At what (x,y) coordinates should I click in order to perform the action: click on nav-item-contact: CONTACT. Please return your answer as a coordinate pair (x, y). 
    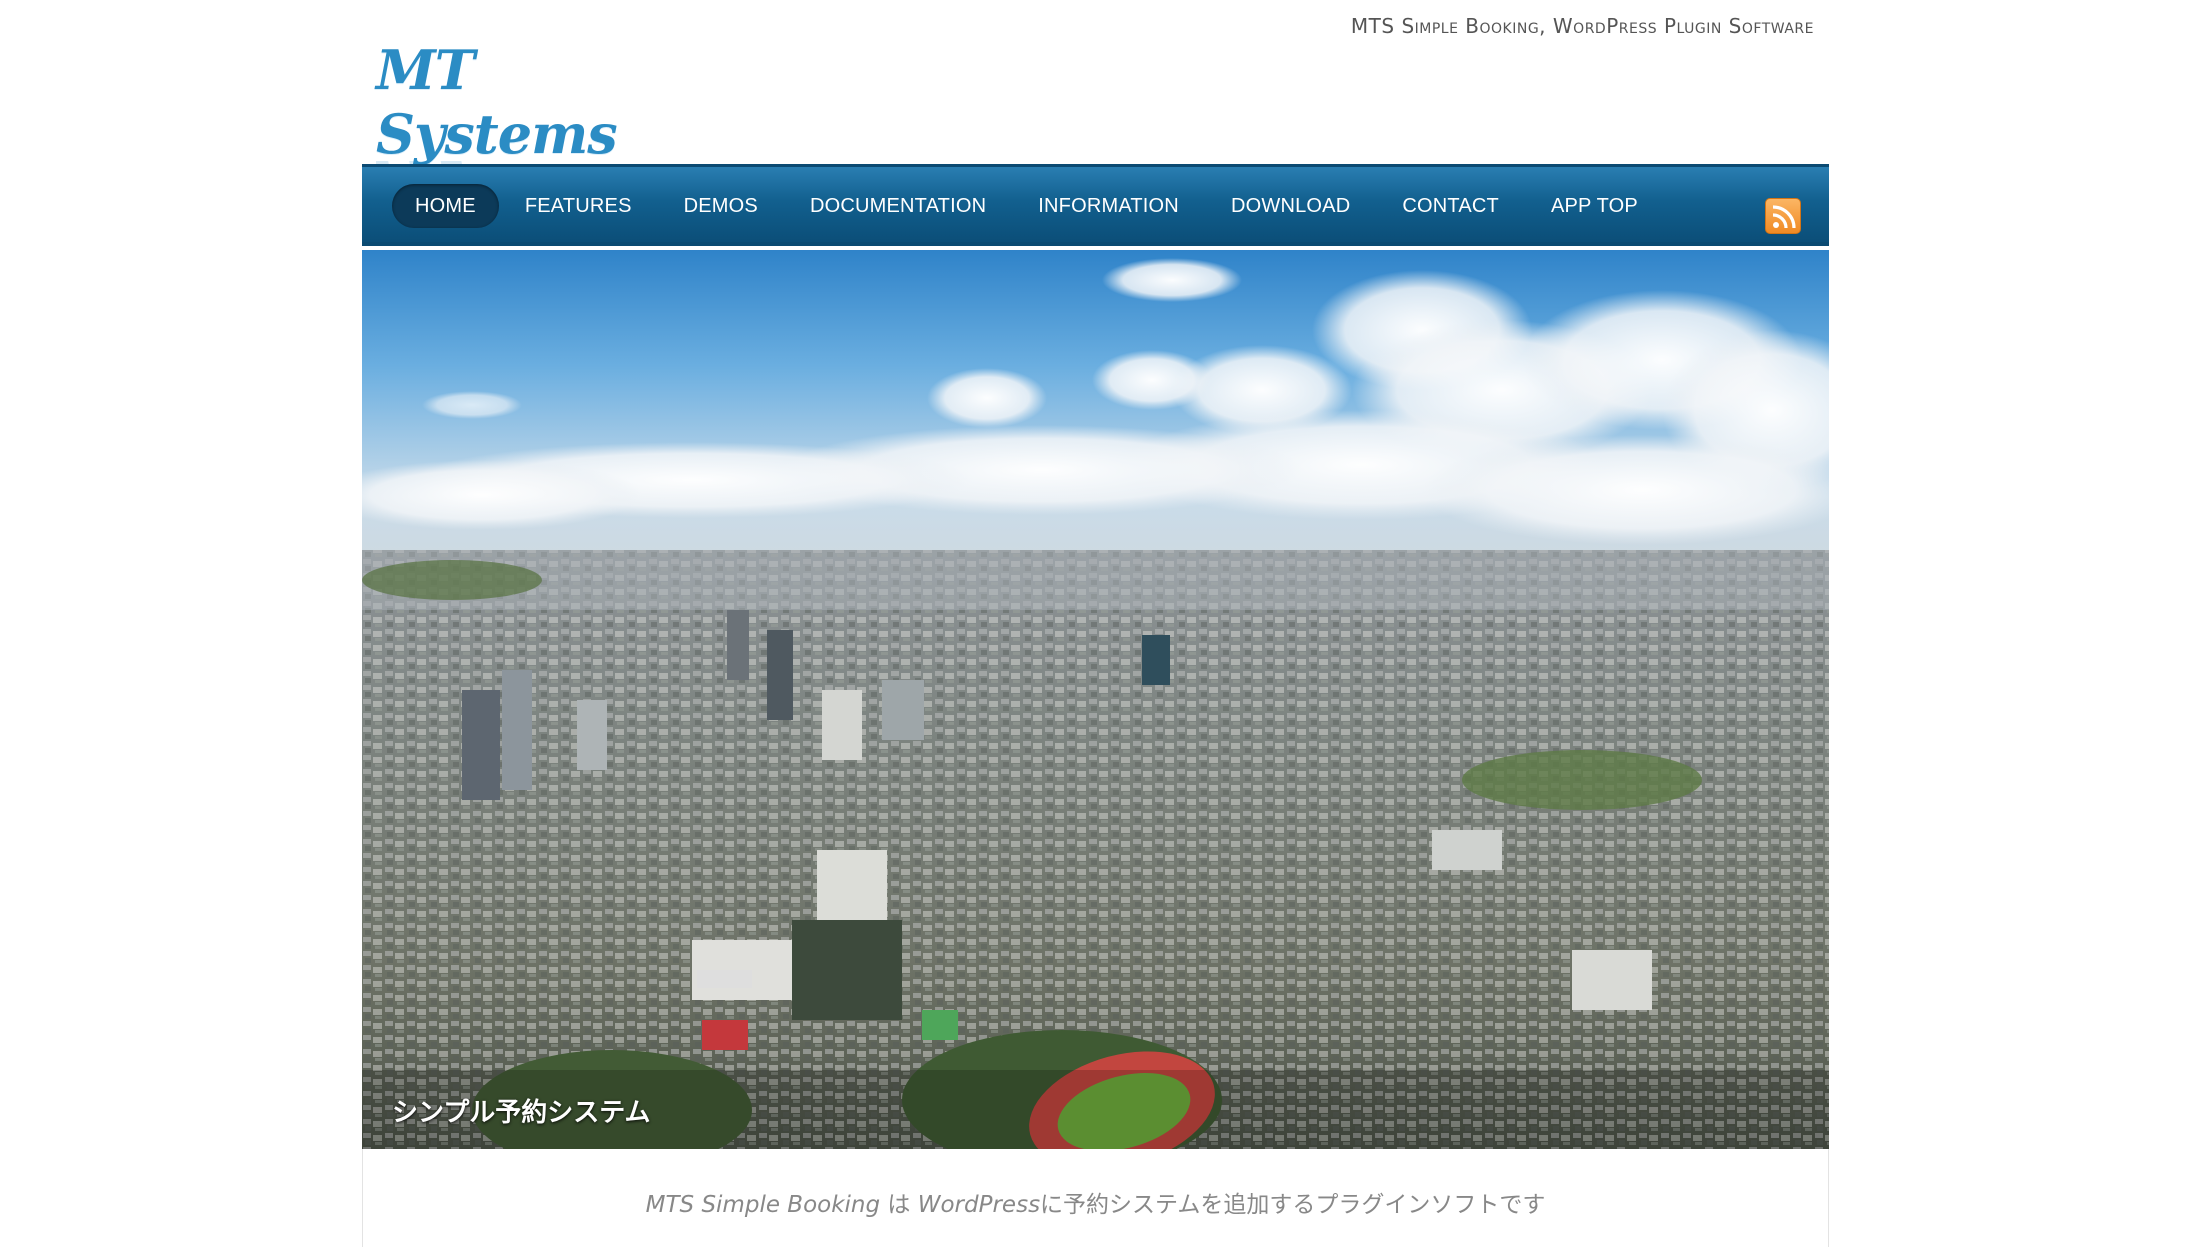
    Looking at the image, I should click on (1450, 206).